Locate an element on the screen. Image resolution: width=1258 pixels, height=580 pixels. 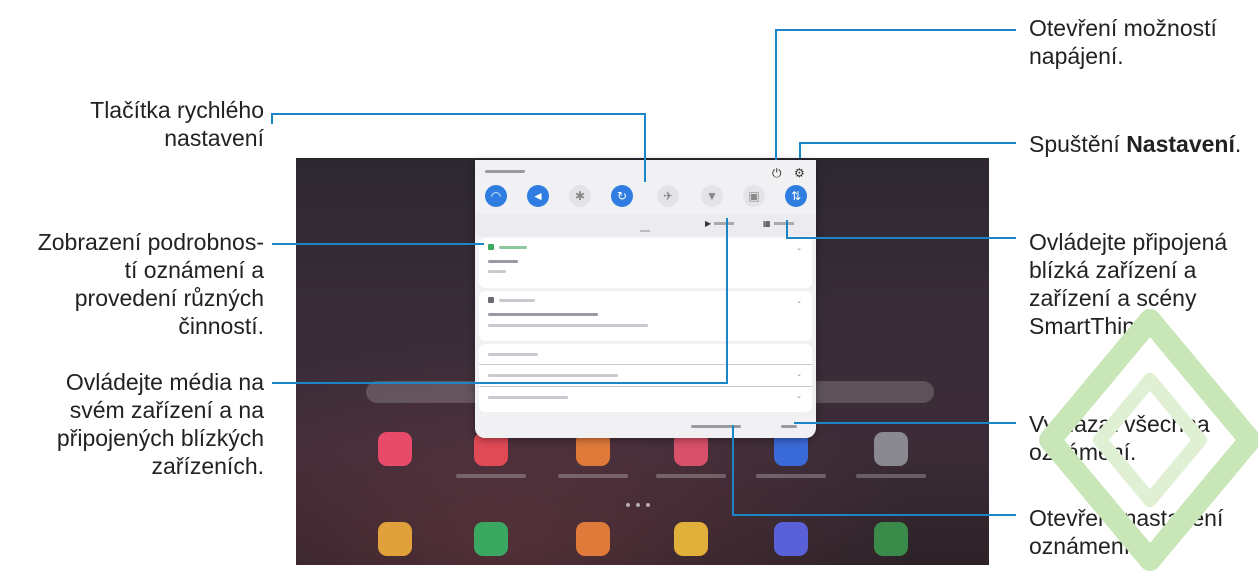
leader-media is located at coordinates (500, 301).